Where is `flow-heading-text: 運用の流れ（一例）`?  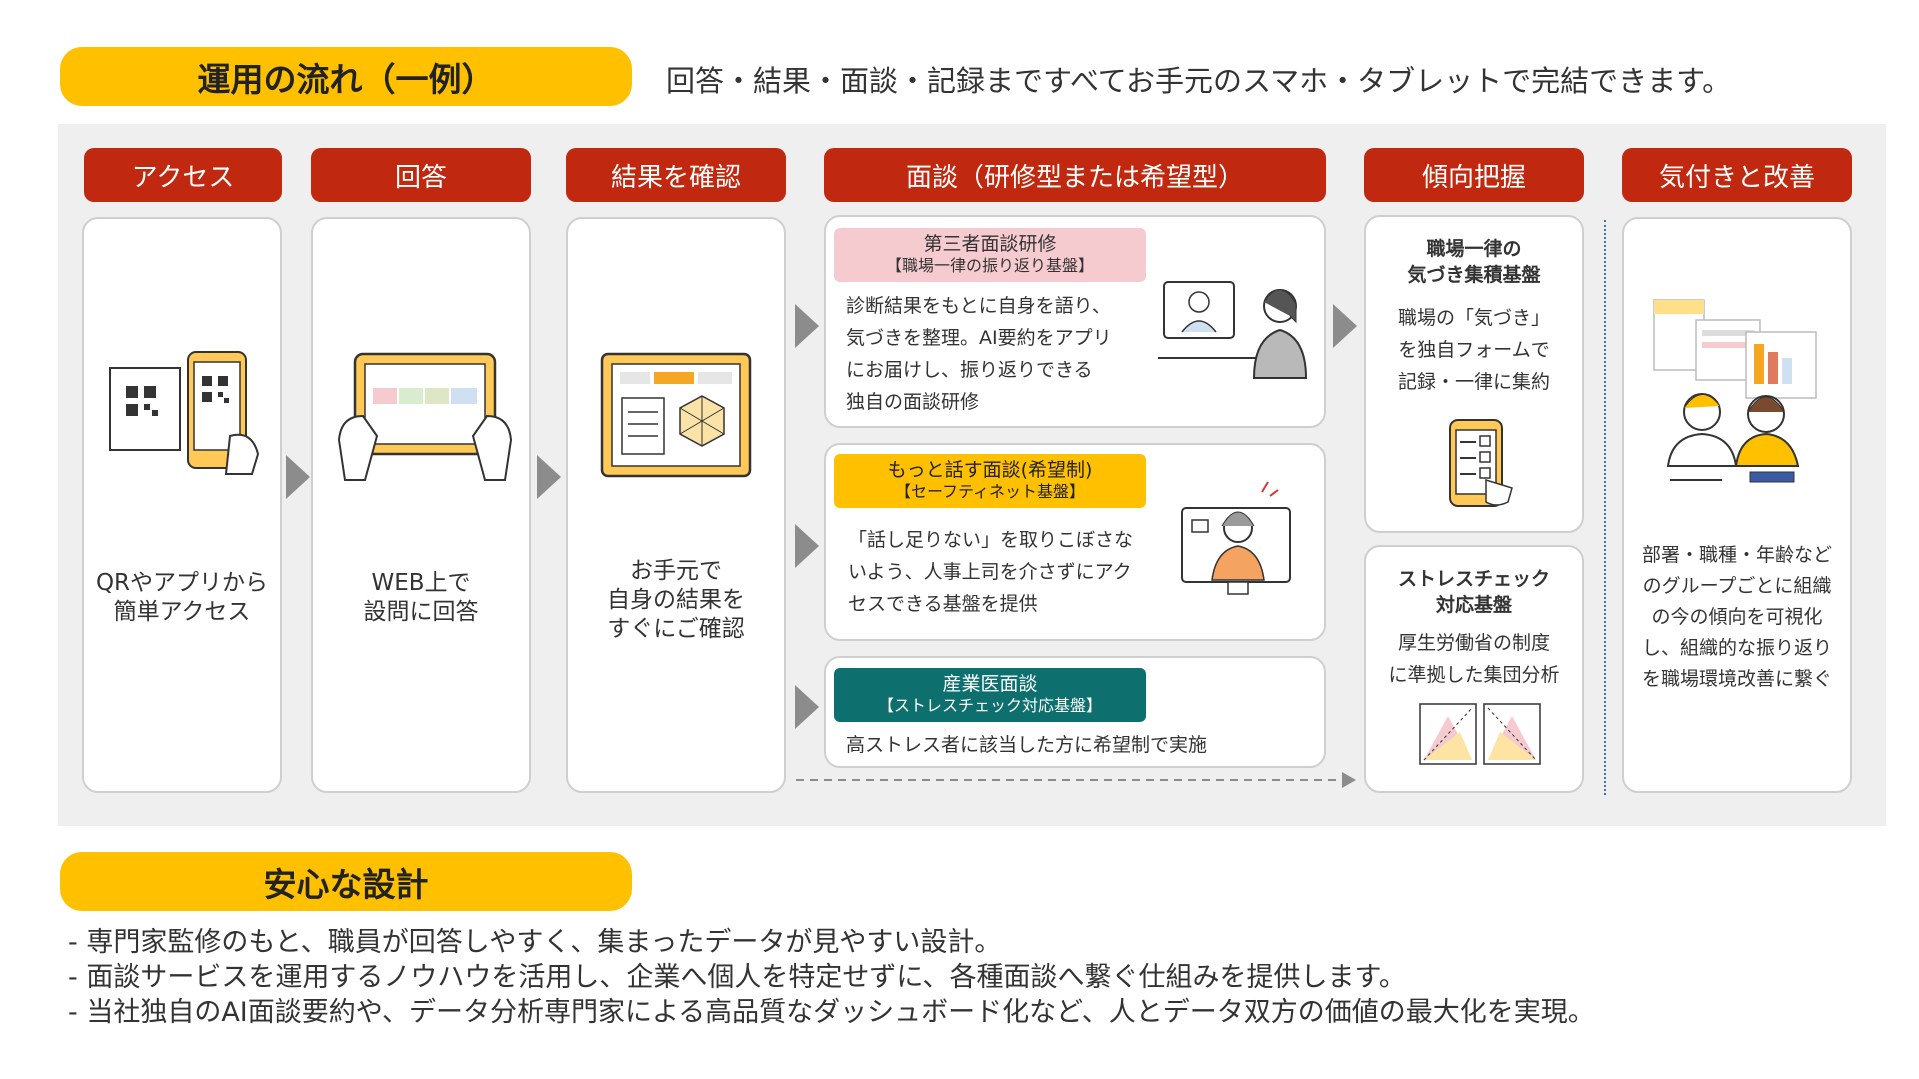 flow-heading-text: 運用の流れ（一例） is located at coordinates (346, 79).